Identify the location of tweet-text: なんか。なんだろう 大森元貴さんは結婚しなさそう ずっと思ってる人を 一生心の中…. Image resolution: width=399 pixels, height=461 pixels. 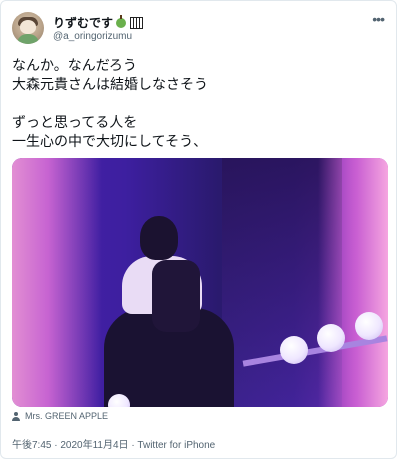
(110, 103).